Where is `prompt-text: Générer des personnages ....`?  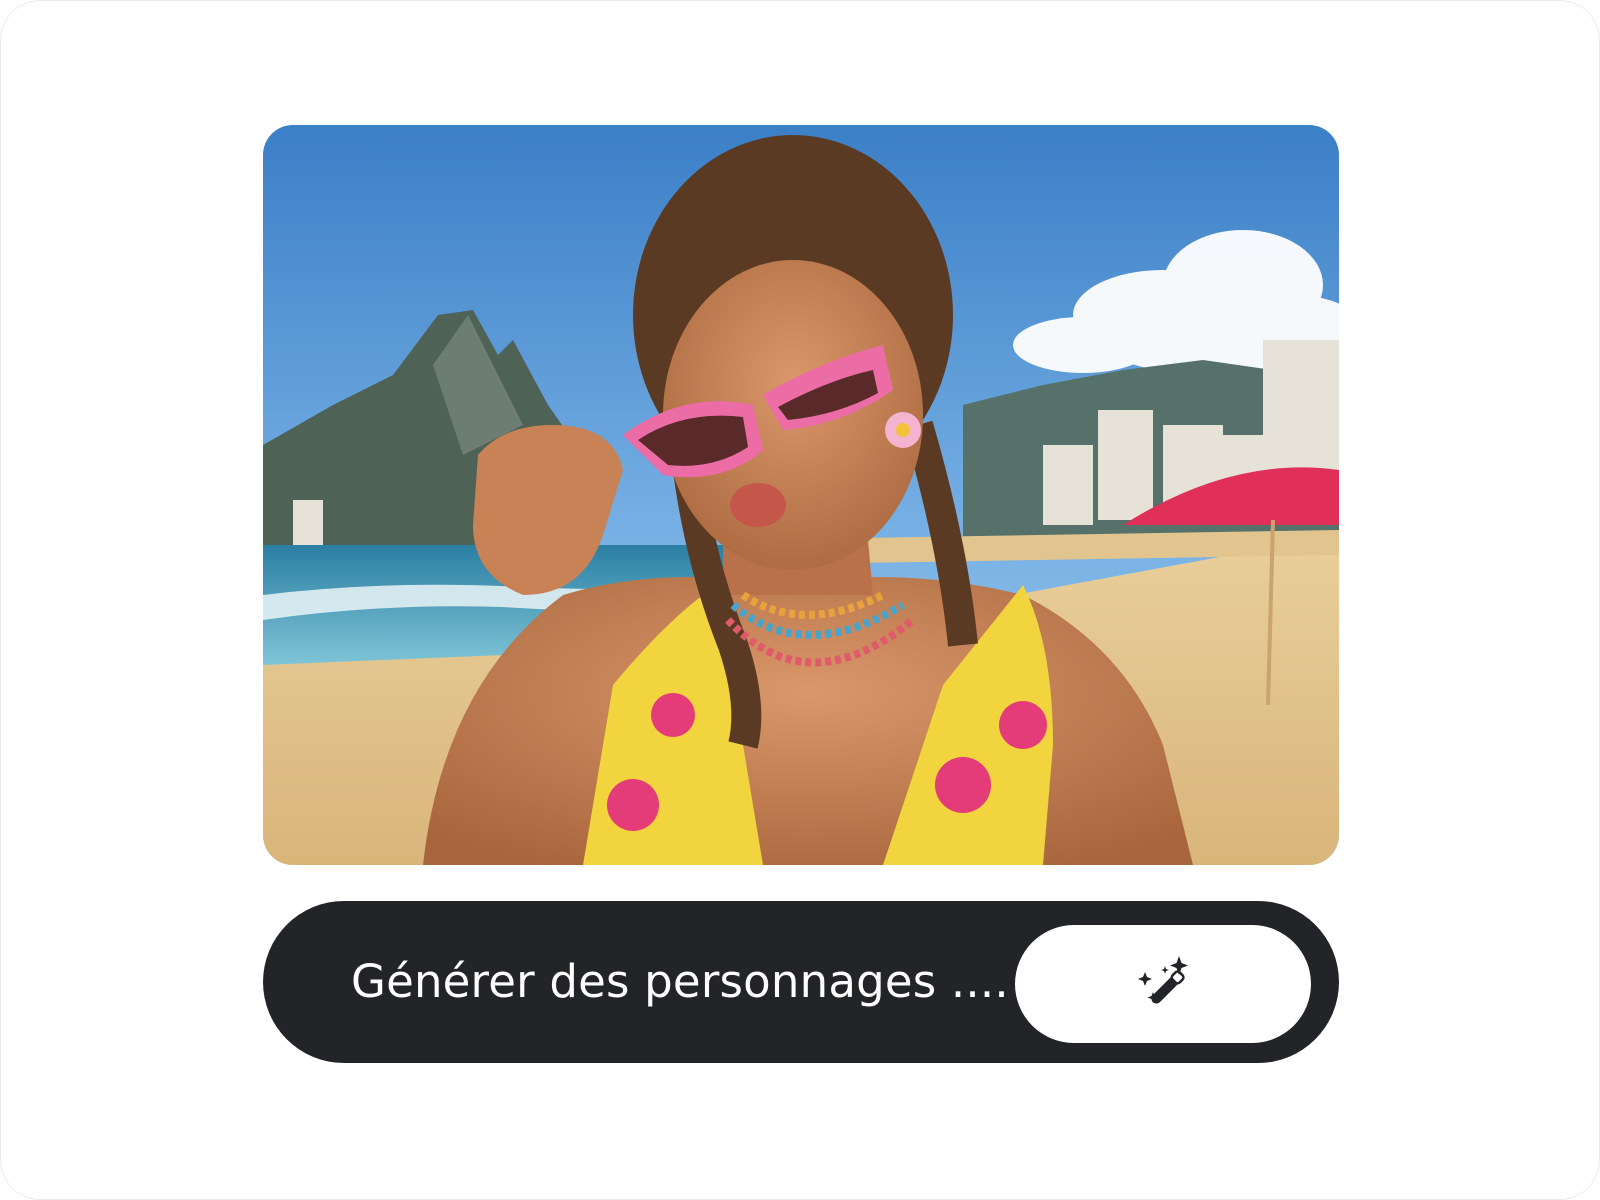
prompt-text: Générer des personnages .... is located at coordinates (680, 981).